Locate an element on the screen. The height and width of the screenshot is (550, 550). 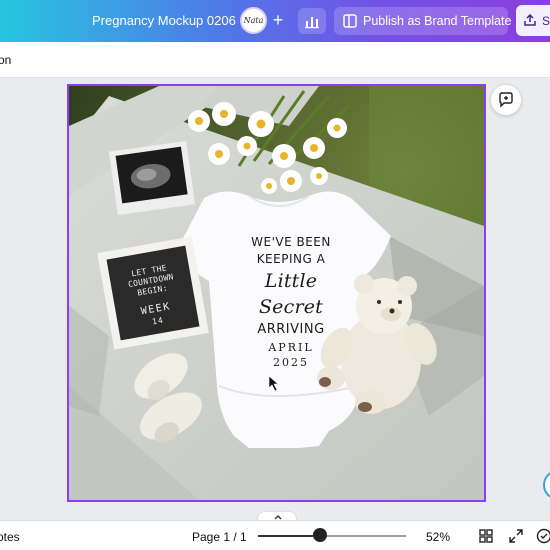
check-circle-icon is located at coordinates (543, 536).